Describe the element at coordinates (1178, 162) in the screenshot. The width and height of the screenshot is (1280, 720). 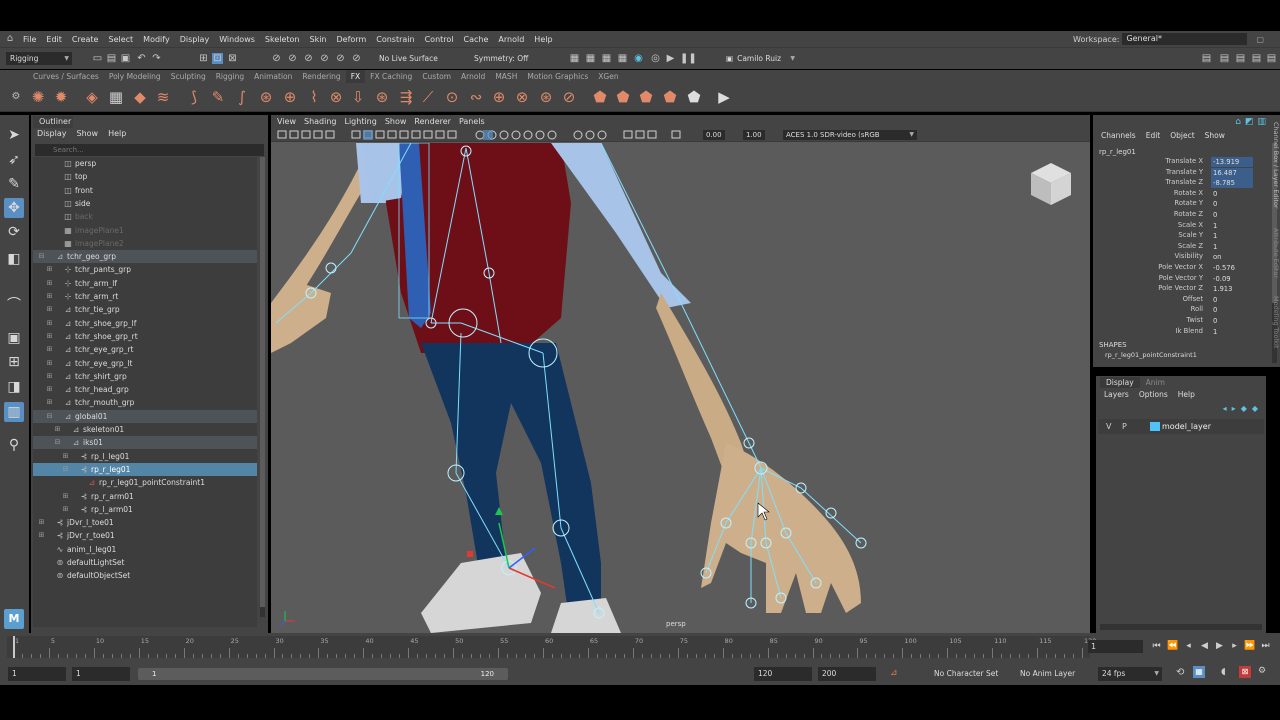
I see `channel-attribute-row: Translate X -13.919` at that location.